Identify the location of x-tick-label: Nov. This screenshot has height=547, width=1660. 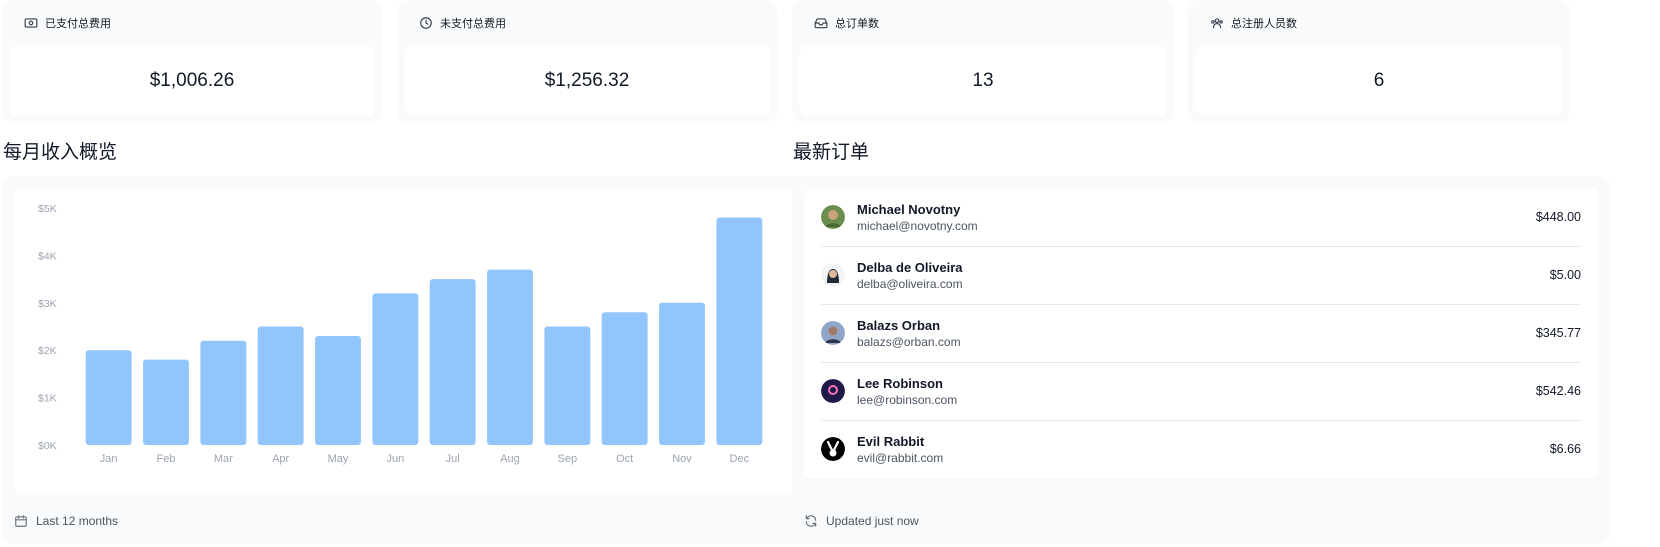
(682, 459).